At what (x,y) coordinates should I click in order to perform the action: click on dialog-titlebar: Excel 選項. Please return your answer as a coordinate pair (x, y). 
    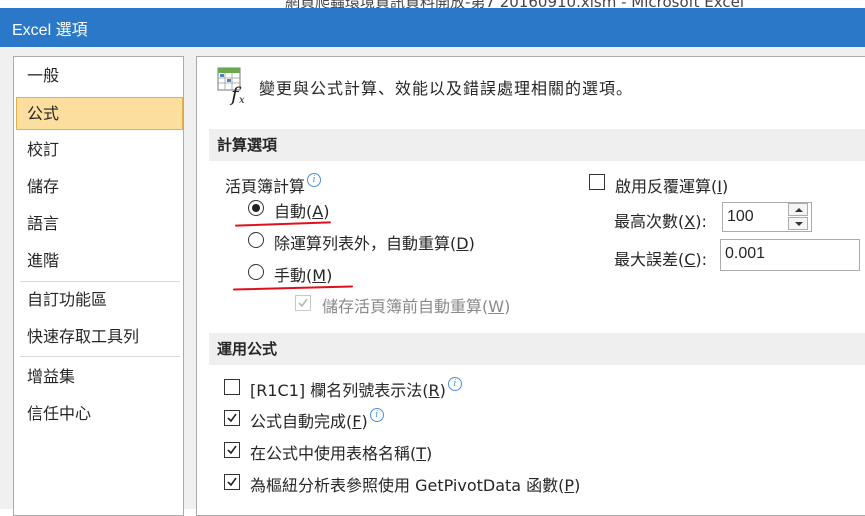
    Looking at the image, I should click on (432, 27).